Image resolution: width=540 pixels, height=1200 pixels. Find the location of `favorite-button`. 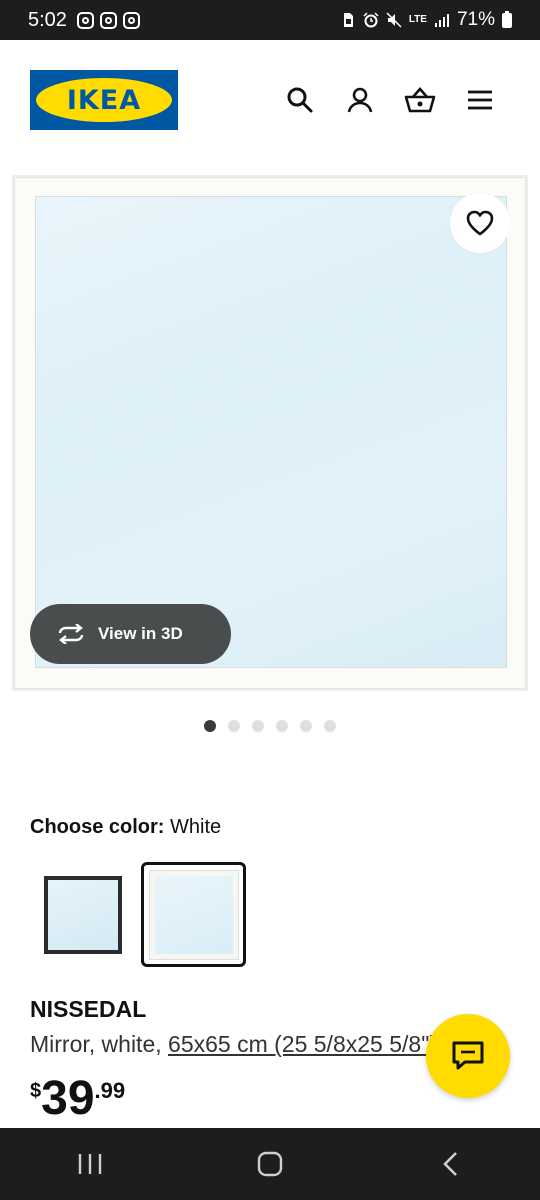

favorite-button is located at coordinates (480, 223).